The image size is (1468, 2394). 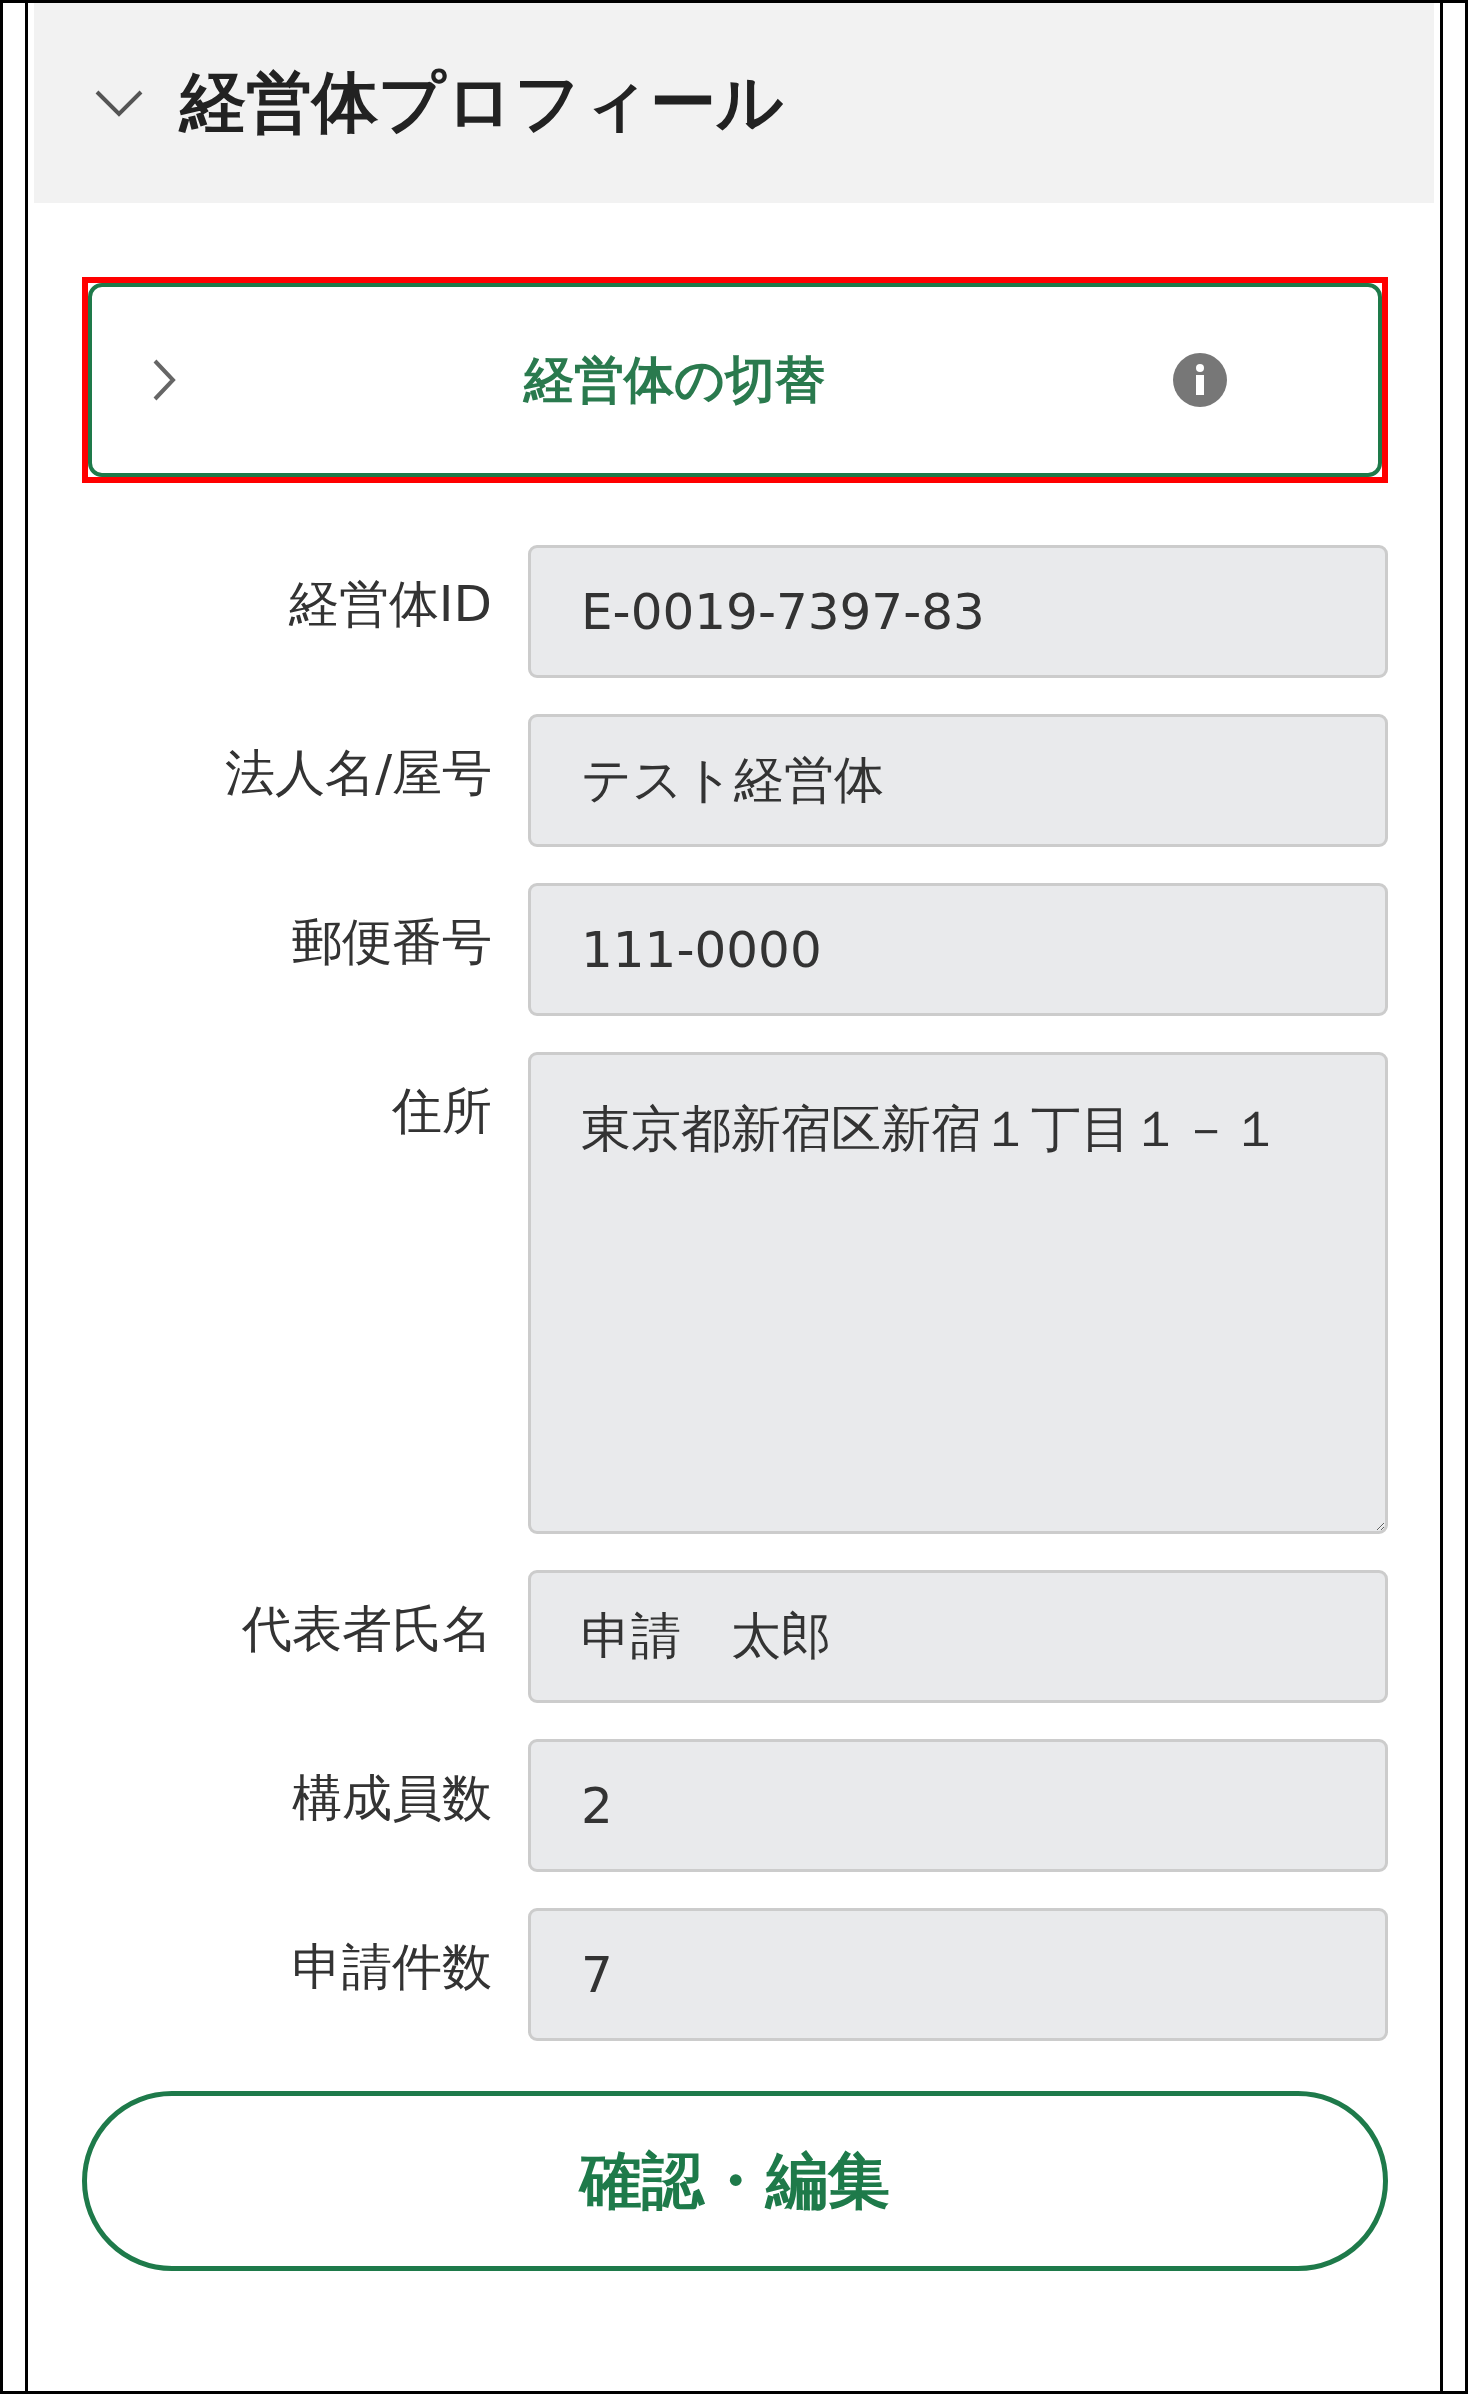 I want to click on input-field: E-0019-7397-83, so click(x=958, y=611).